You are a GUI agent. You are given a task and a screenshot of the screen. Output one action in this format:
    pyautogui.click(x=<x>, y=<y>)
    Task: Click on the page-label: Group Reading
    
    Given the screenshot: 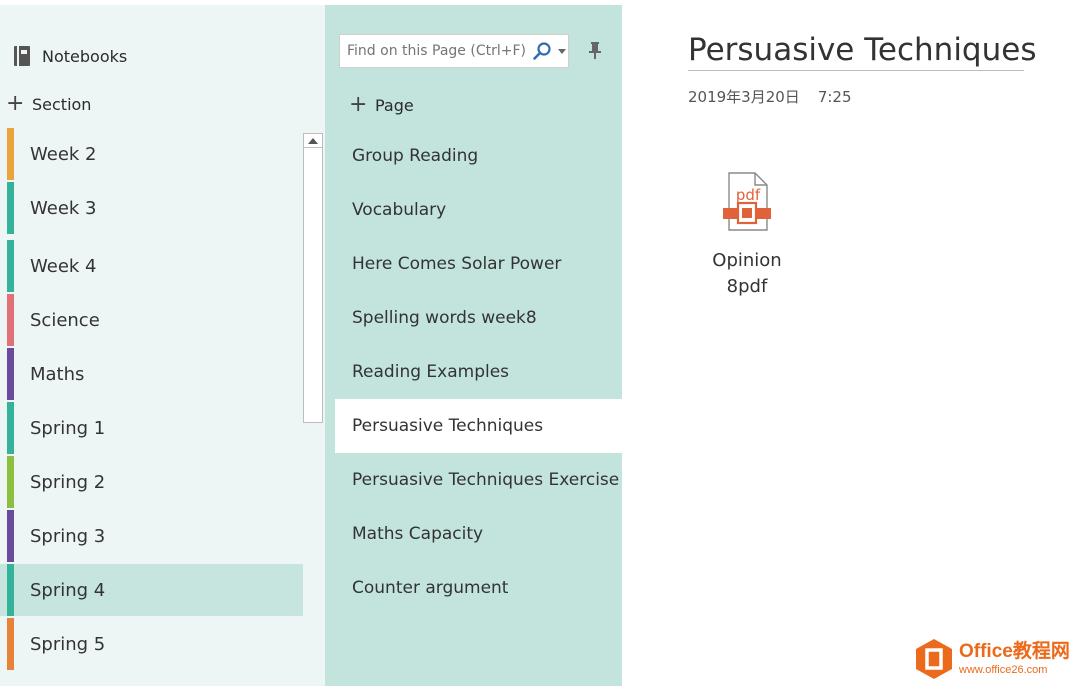 What is the action you would take?
    pyautogui.click(x=415, y=156)
    